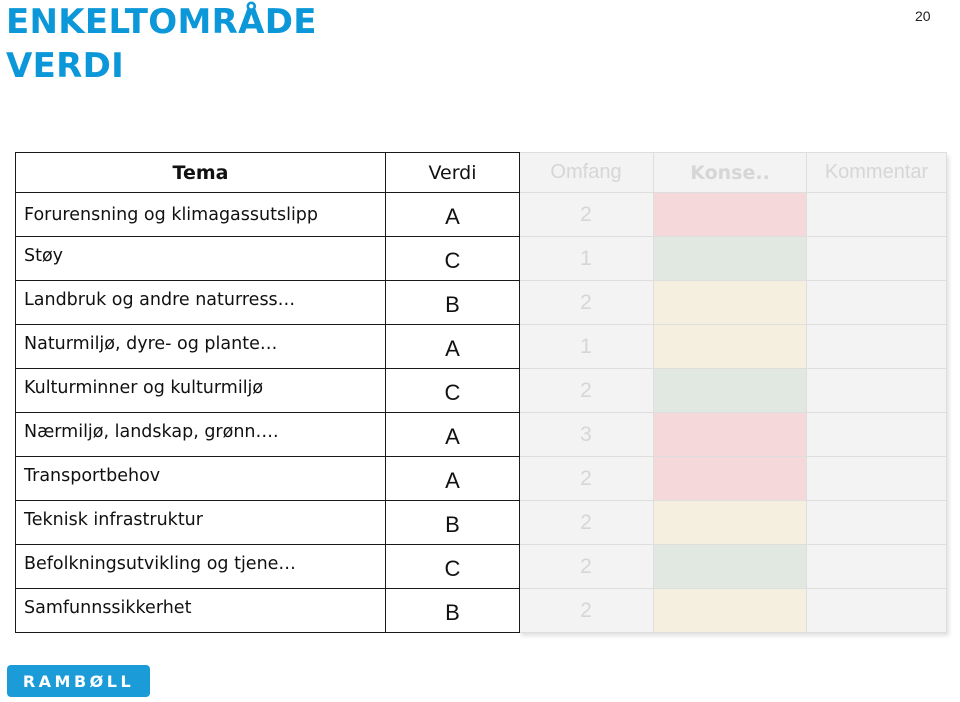 This screenshot has width=960, height=702. I want to click on tema-cell: Støy, so click(200, 258).